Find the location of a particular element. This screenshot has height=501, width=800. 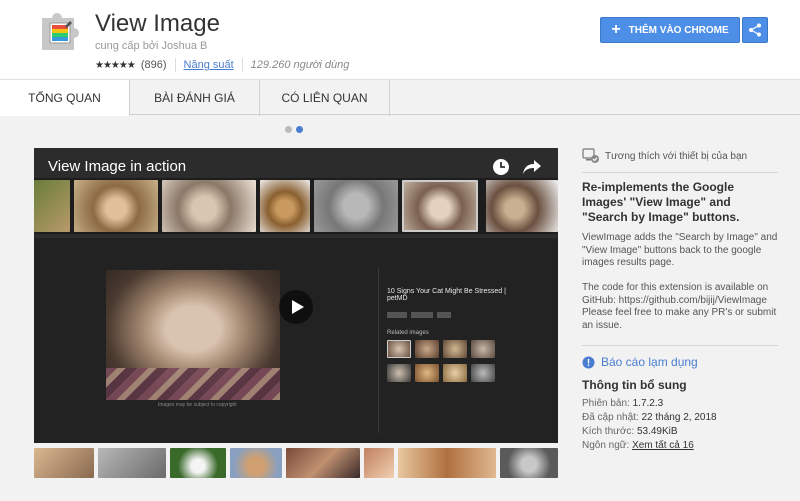

compatibility-text: Tương thích với thiết bị của bạn is located at coordinates (676, 156).